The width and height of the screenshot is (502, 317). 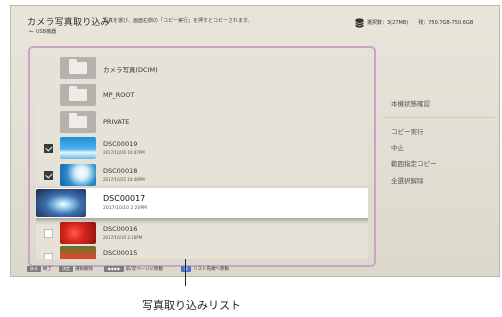 What do you see at coordinates (114, 269) in the screenshot?
I see `page-keys-icon: ◀◀ ▶▶` at bounding box center [114, 269].